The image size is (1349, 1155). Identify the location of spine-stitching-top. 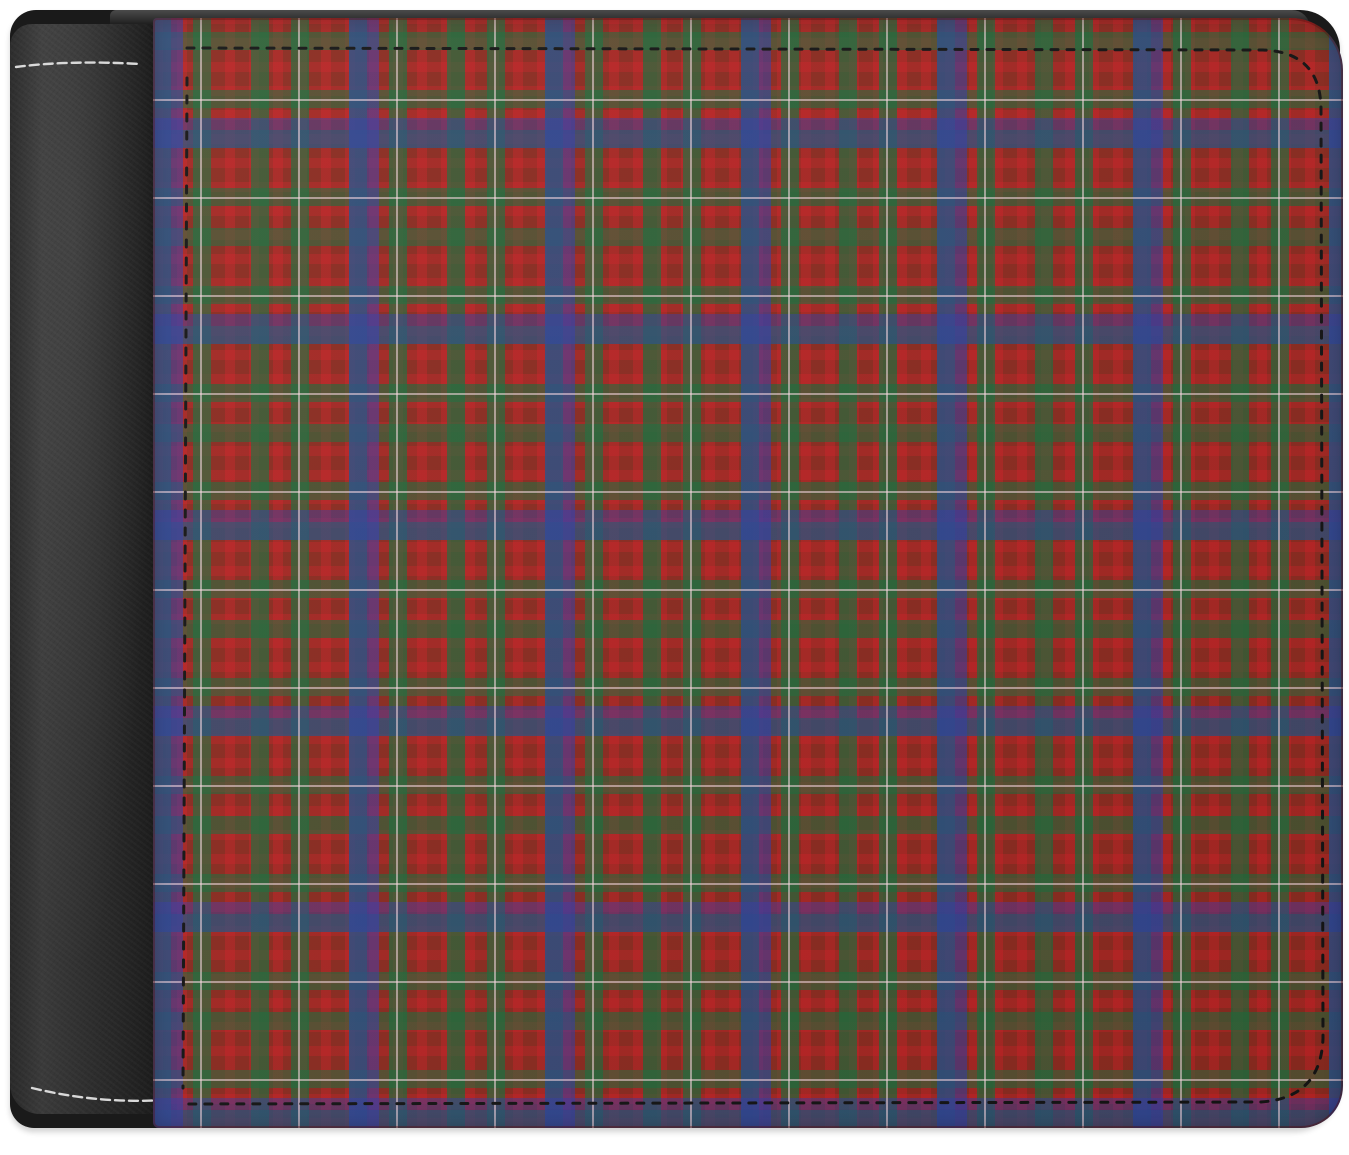
(78, 65).